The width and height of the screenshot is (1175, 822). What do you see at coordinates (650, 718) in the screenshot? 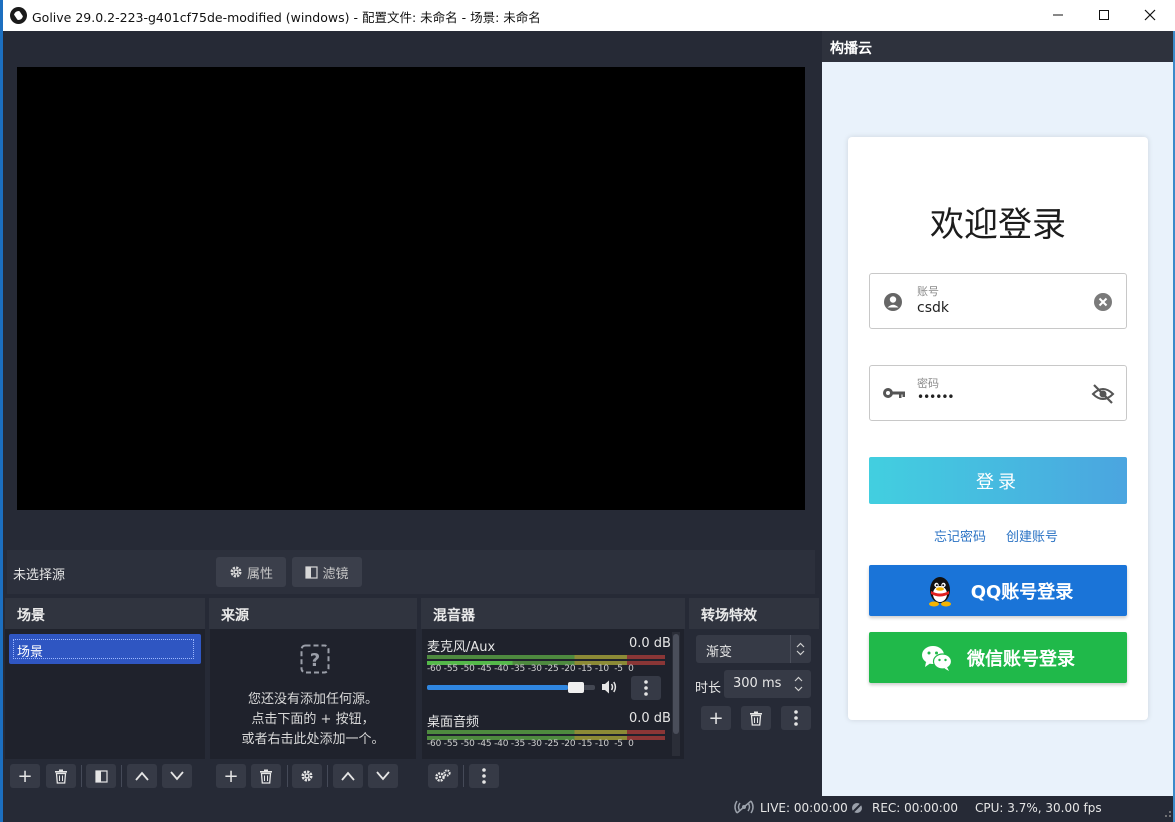
I see `mixer-channel-level: 0.0 dB` at bounding box center [650, 718].